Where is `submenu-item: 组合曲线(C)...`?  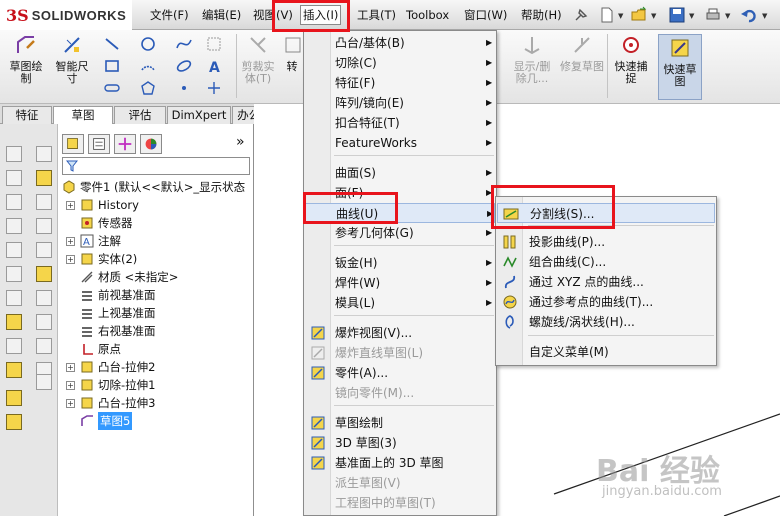 submenu-item: 组合曲线(C)... is located at coordinates (606, 262).